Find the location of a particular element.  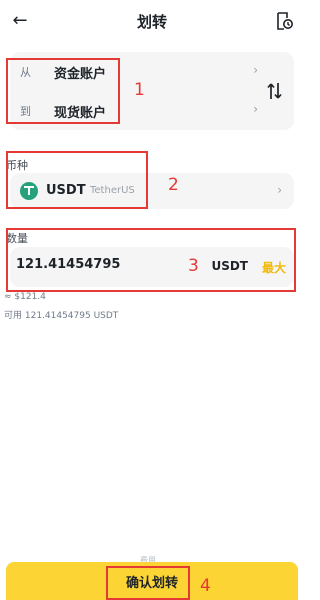

available-balance: 可用 121.41454795 USDT is located at coordinates (61, 316).